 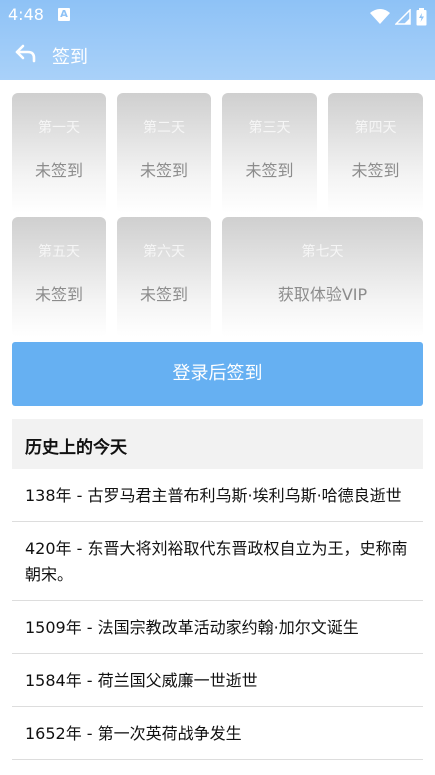 What do you see at coordinates (217, 627) in the screenshot?
I see `history-item: 1509年 - 法国宗教改革活动家约翰·加尔文诞生` at bounding box center [217, 627].